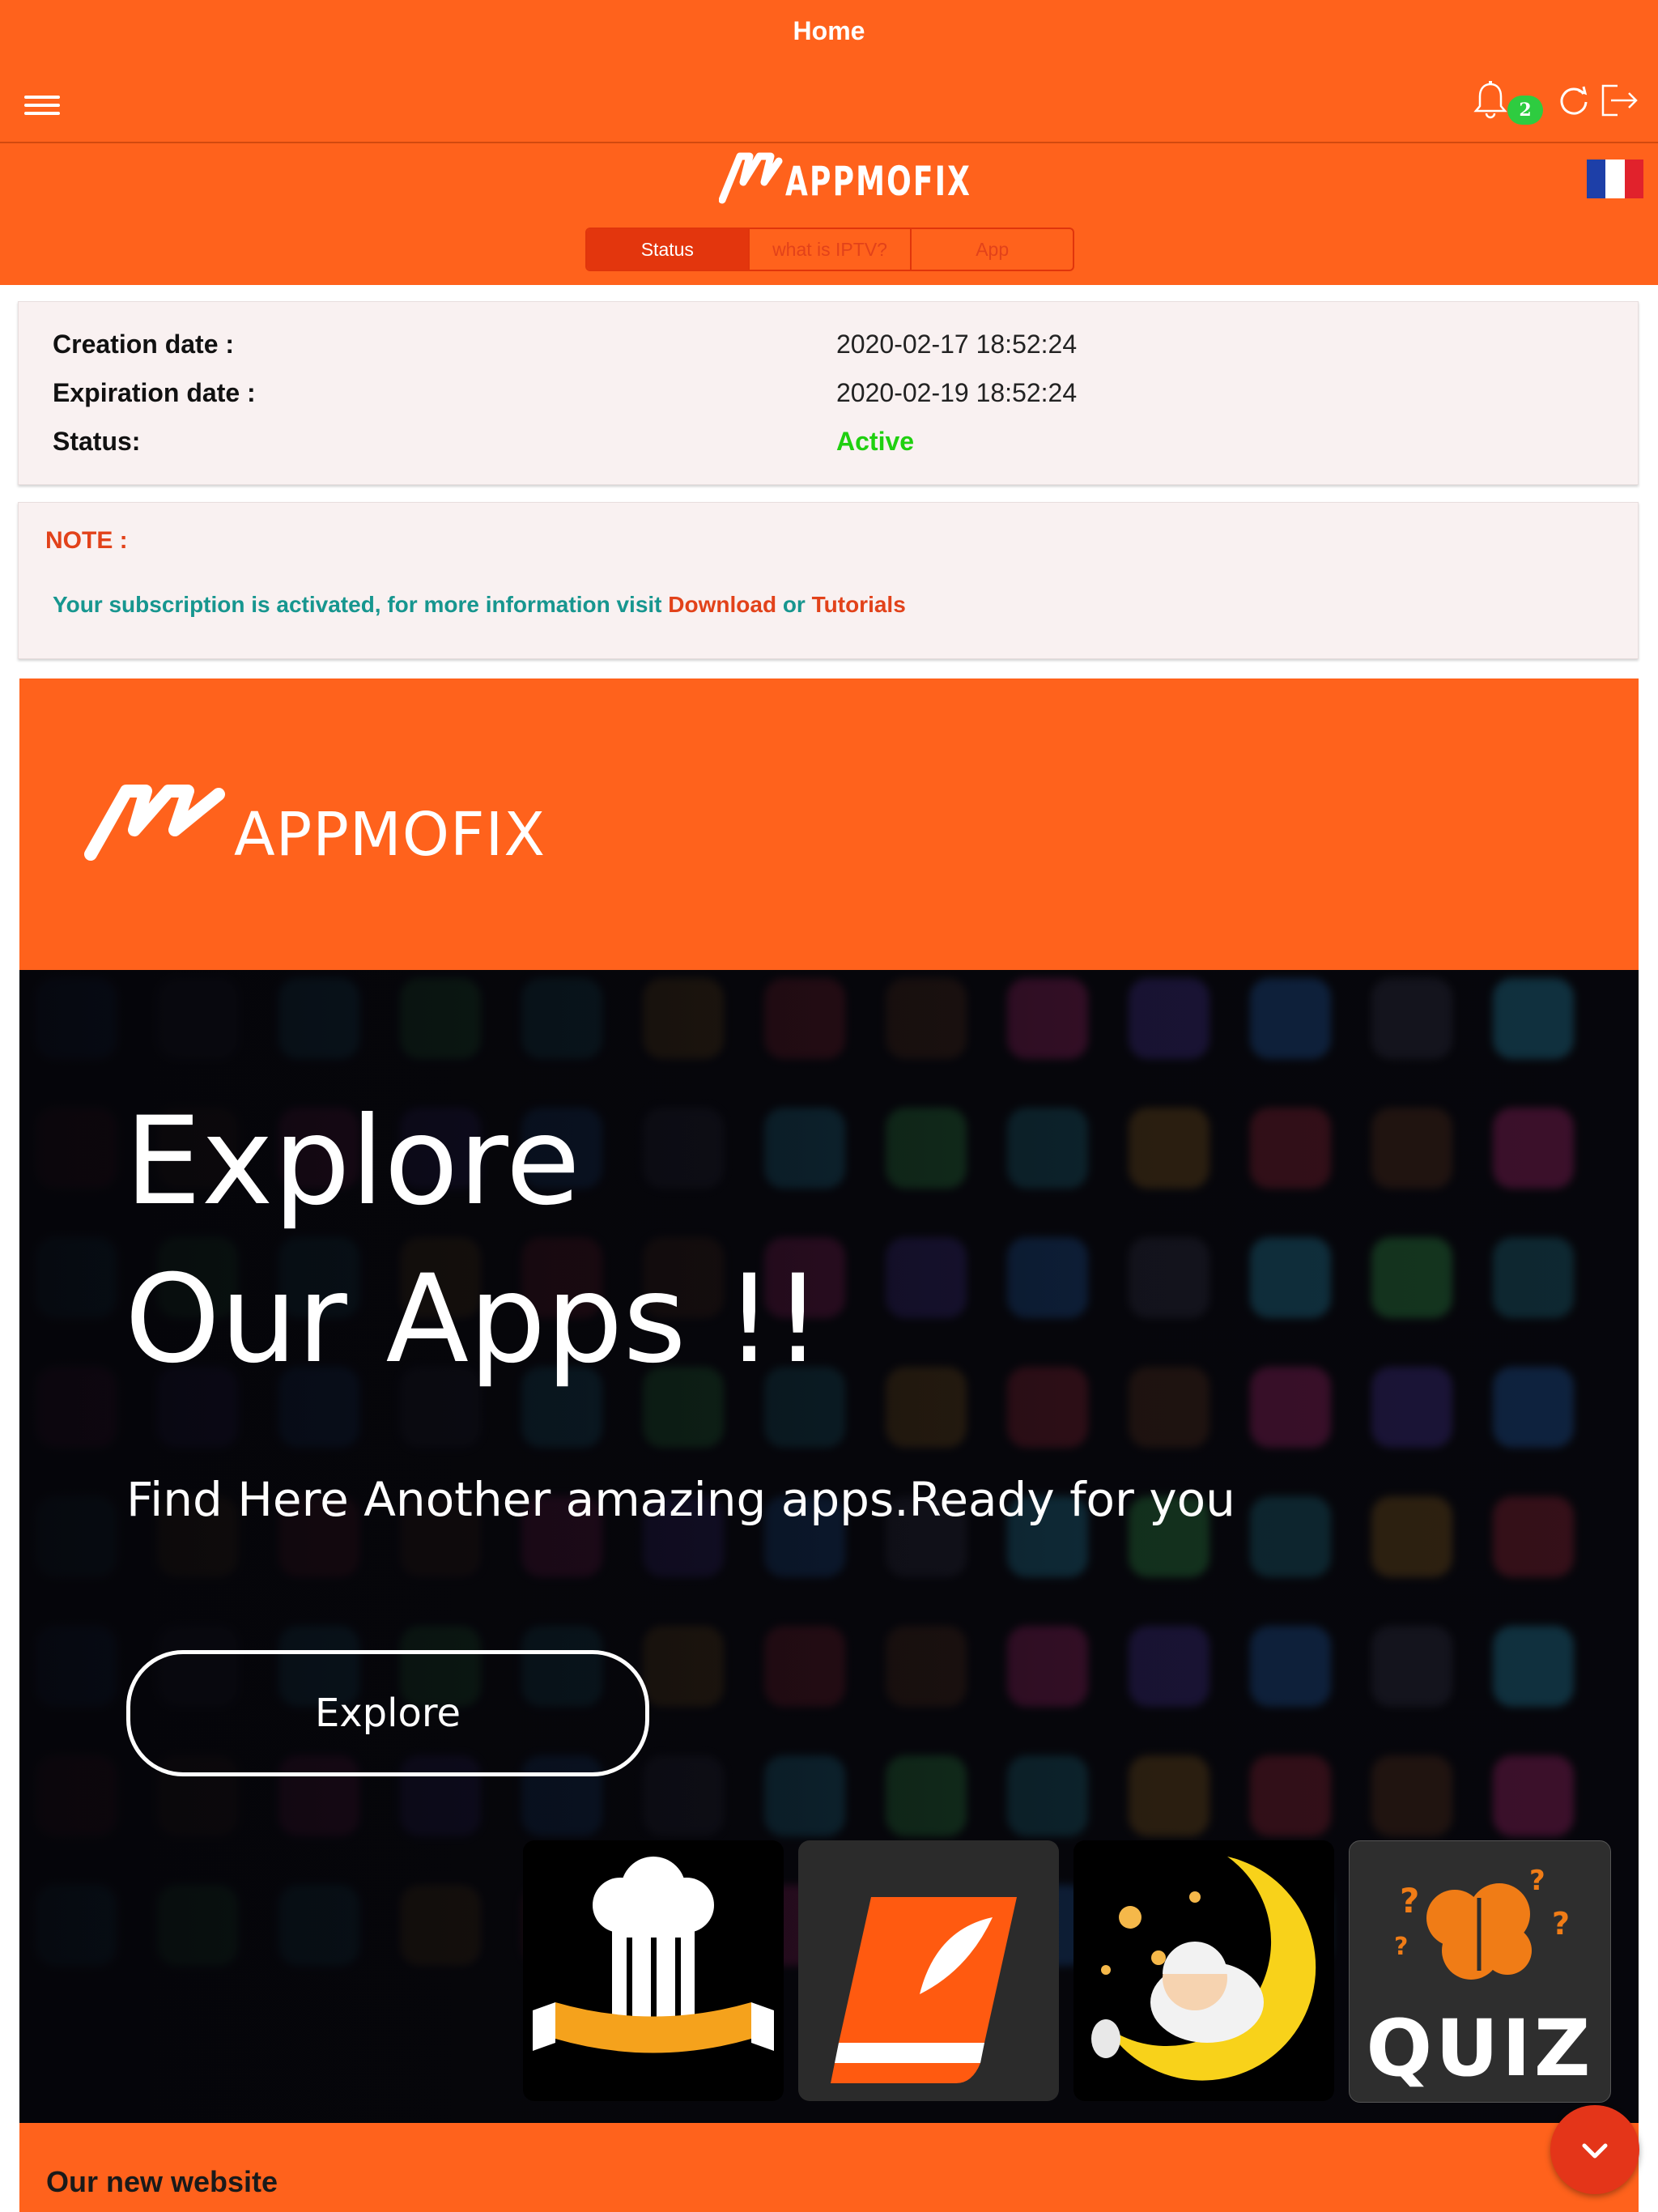  Describe the element at coordinates (667, 250) in the screenshot. I see `tab-status: Status` at that location.